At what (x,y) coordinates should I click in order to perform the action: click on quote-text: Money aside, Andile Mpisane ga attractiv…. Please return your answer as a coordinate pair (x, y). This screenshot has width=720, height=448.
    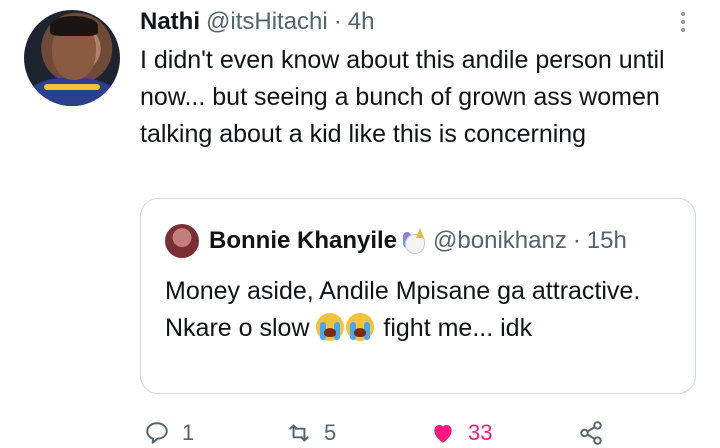
    Looking at the image, I should click on (420, 310).